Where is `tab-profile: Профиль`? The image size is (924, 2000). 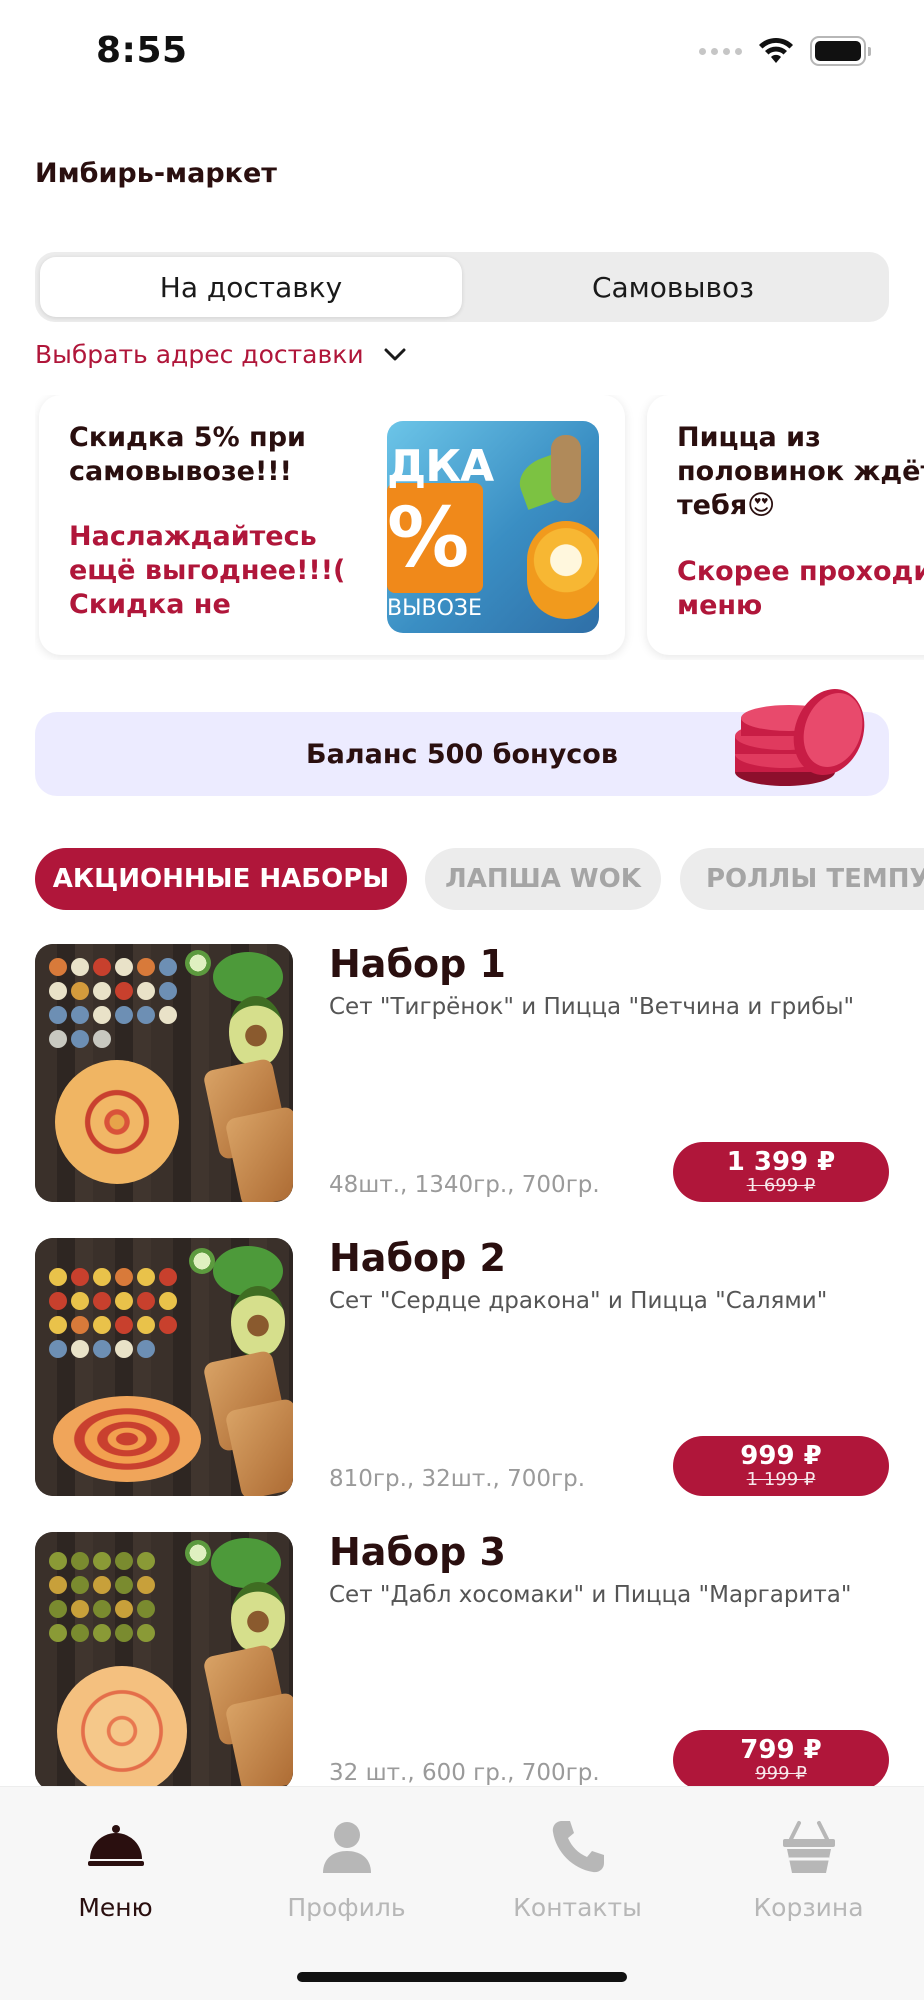
tab-profile: Профиль is located at coordinates (346, 1868).